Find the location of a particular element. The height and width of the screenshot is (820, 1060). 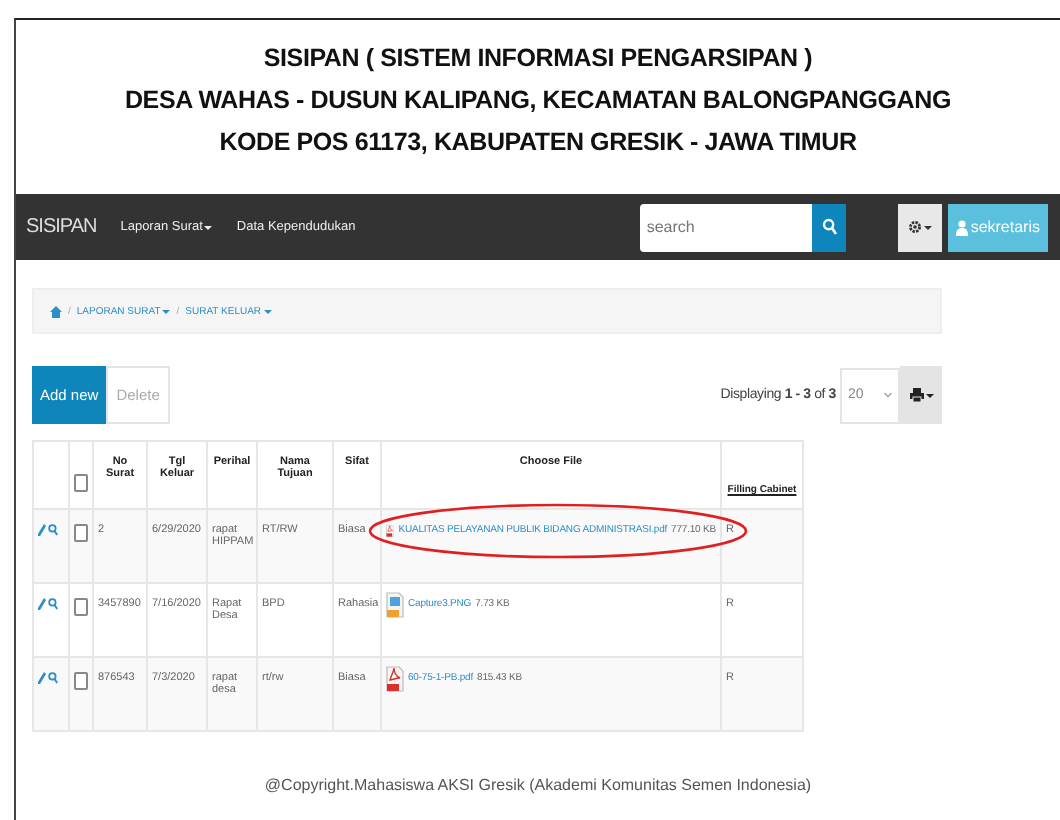

header-title: KODE POS 61173, KABUPATEN GRESIK - JAWA TIMUR is located at coordinates (538, 143).